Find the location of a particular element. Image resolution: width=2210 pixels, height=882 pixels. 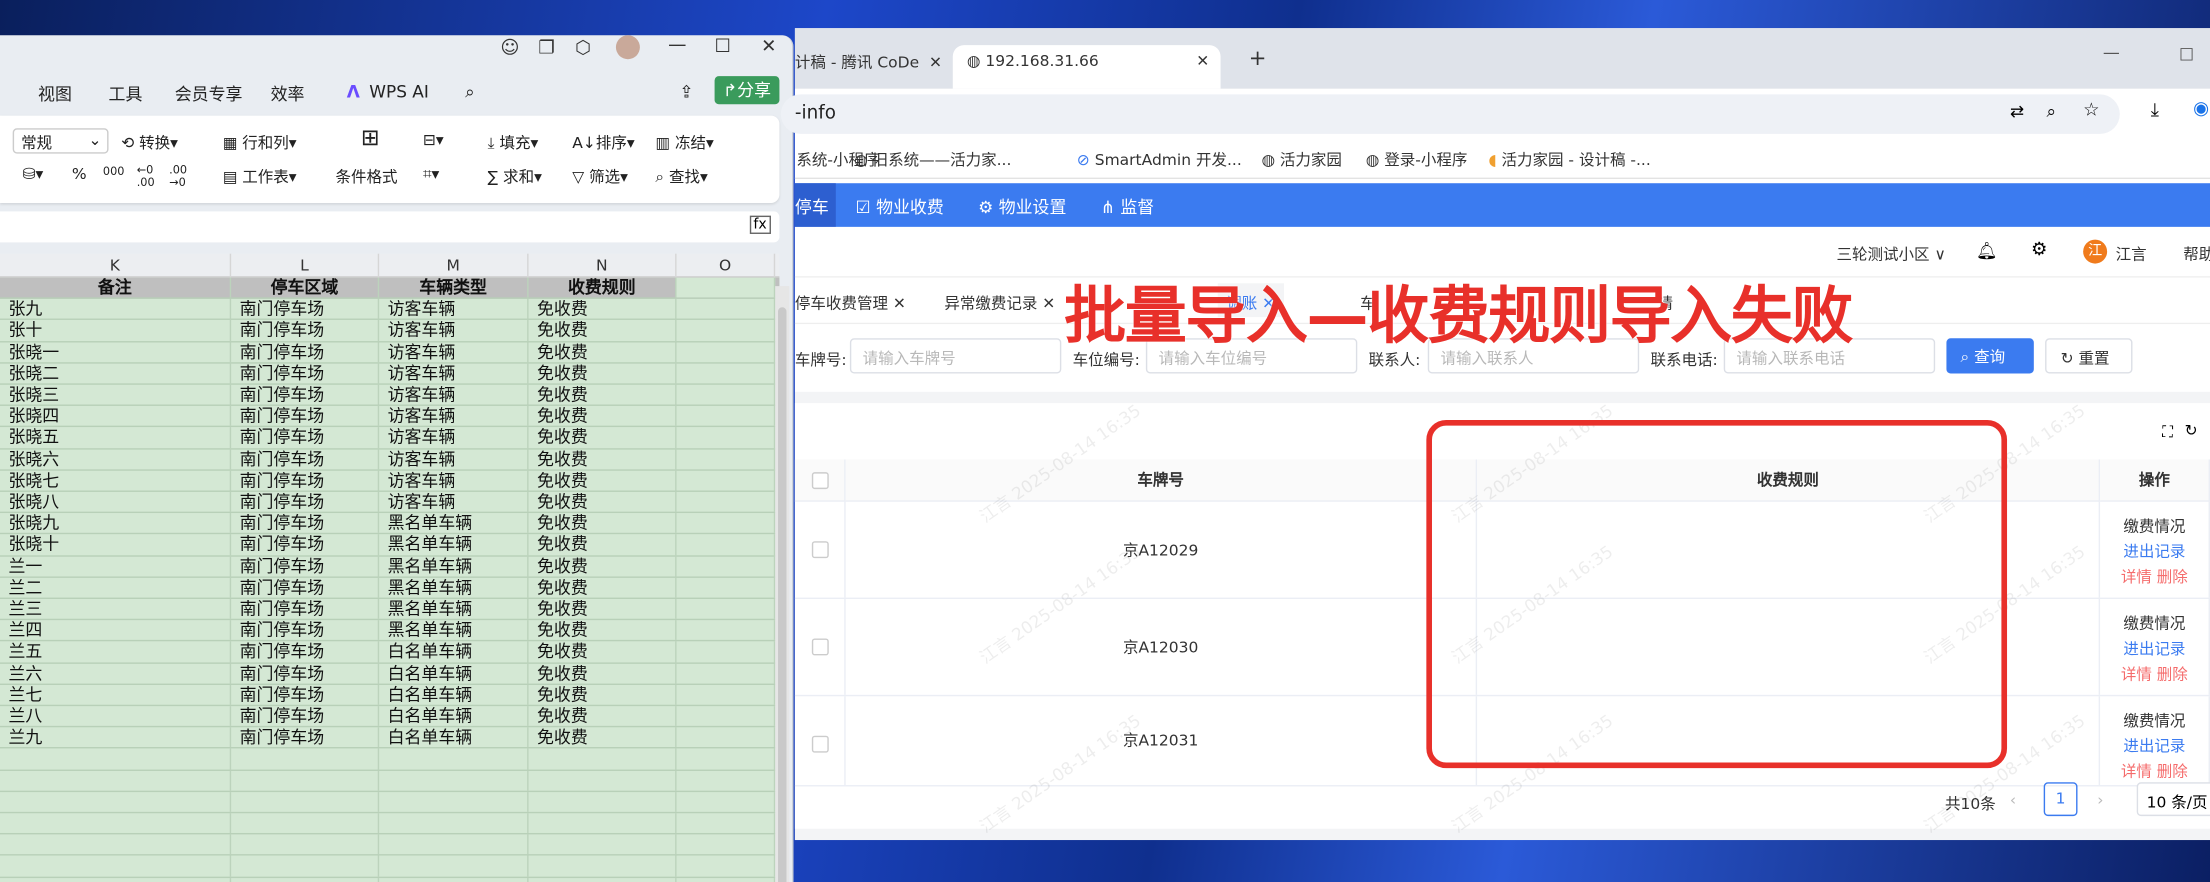

sheet-cell: 张晓七 is located at coordinates (116, 480).